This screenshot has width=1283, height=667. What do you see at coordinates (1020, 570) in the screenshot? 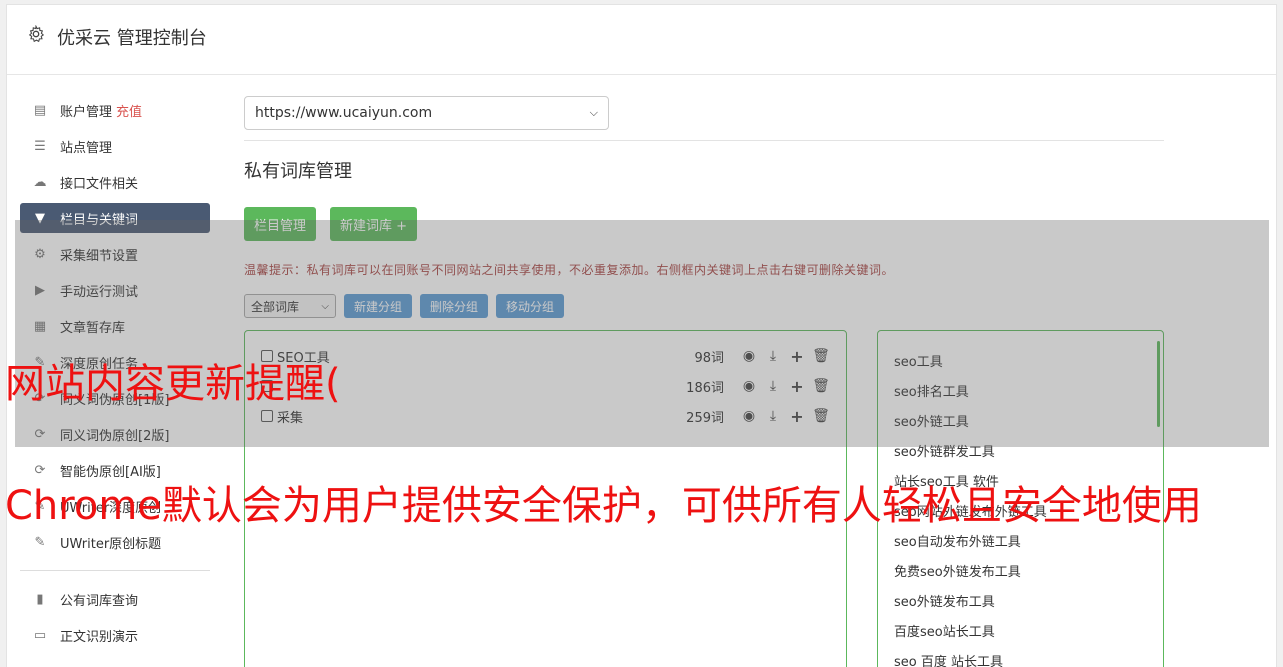
I see `keyword-item: 免费seo外链发布工具` at bounding box center [1020, 570].